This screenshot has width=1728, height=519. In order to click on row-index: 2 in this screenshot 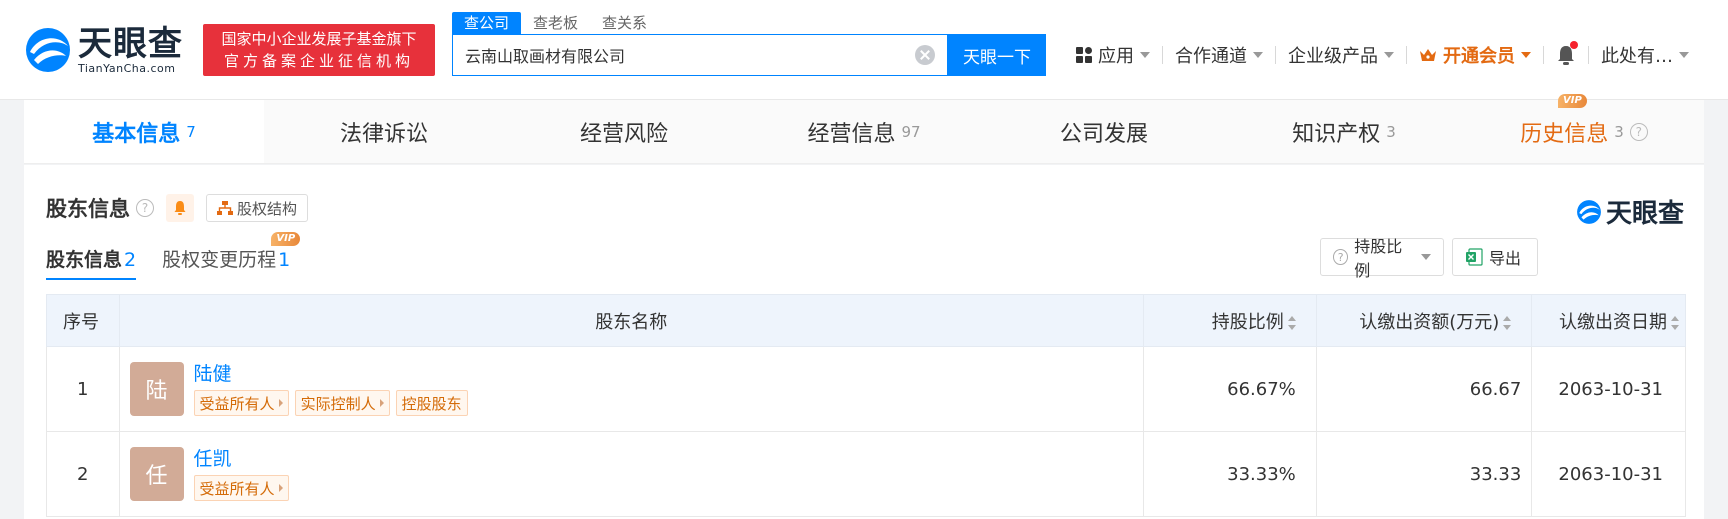, I will do `click(83, 474)`.